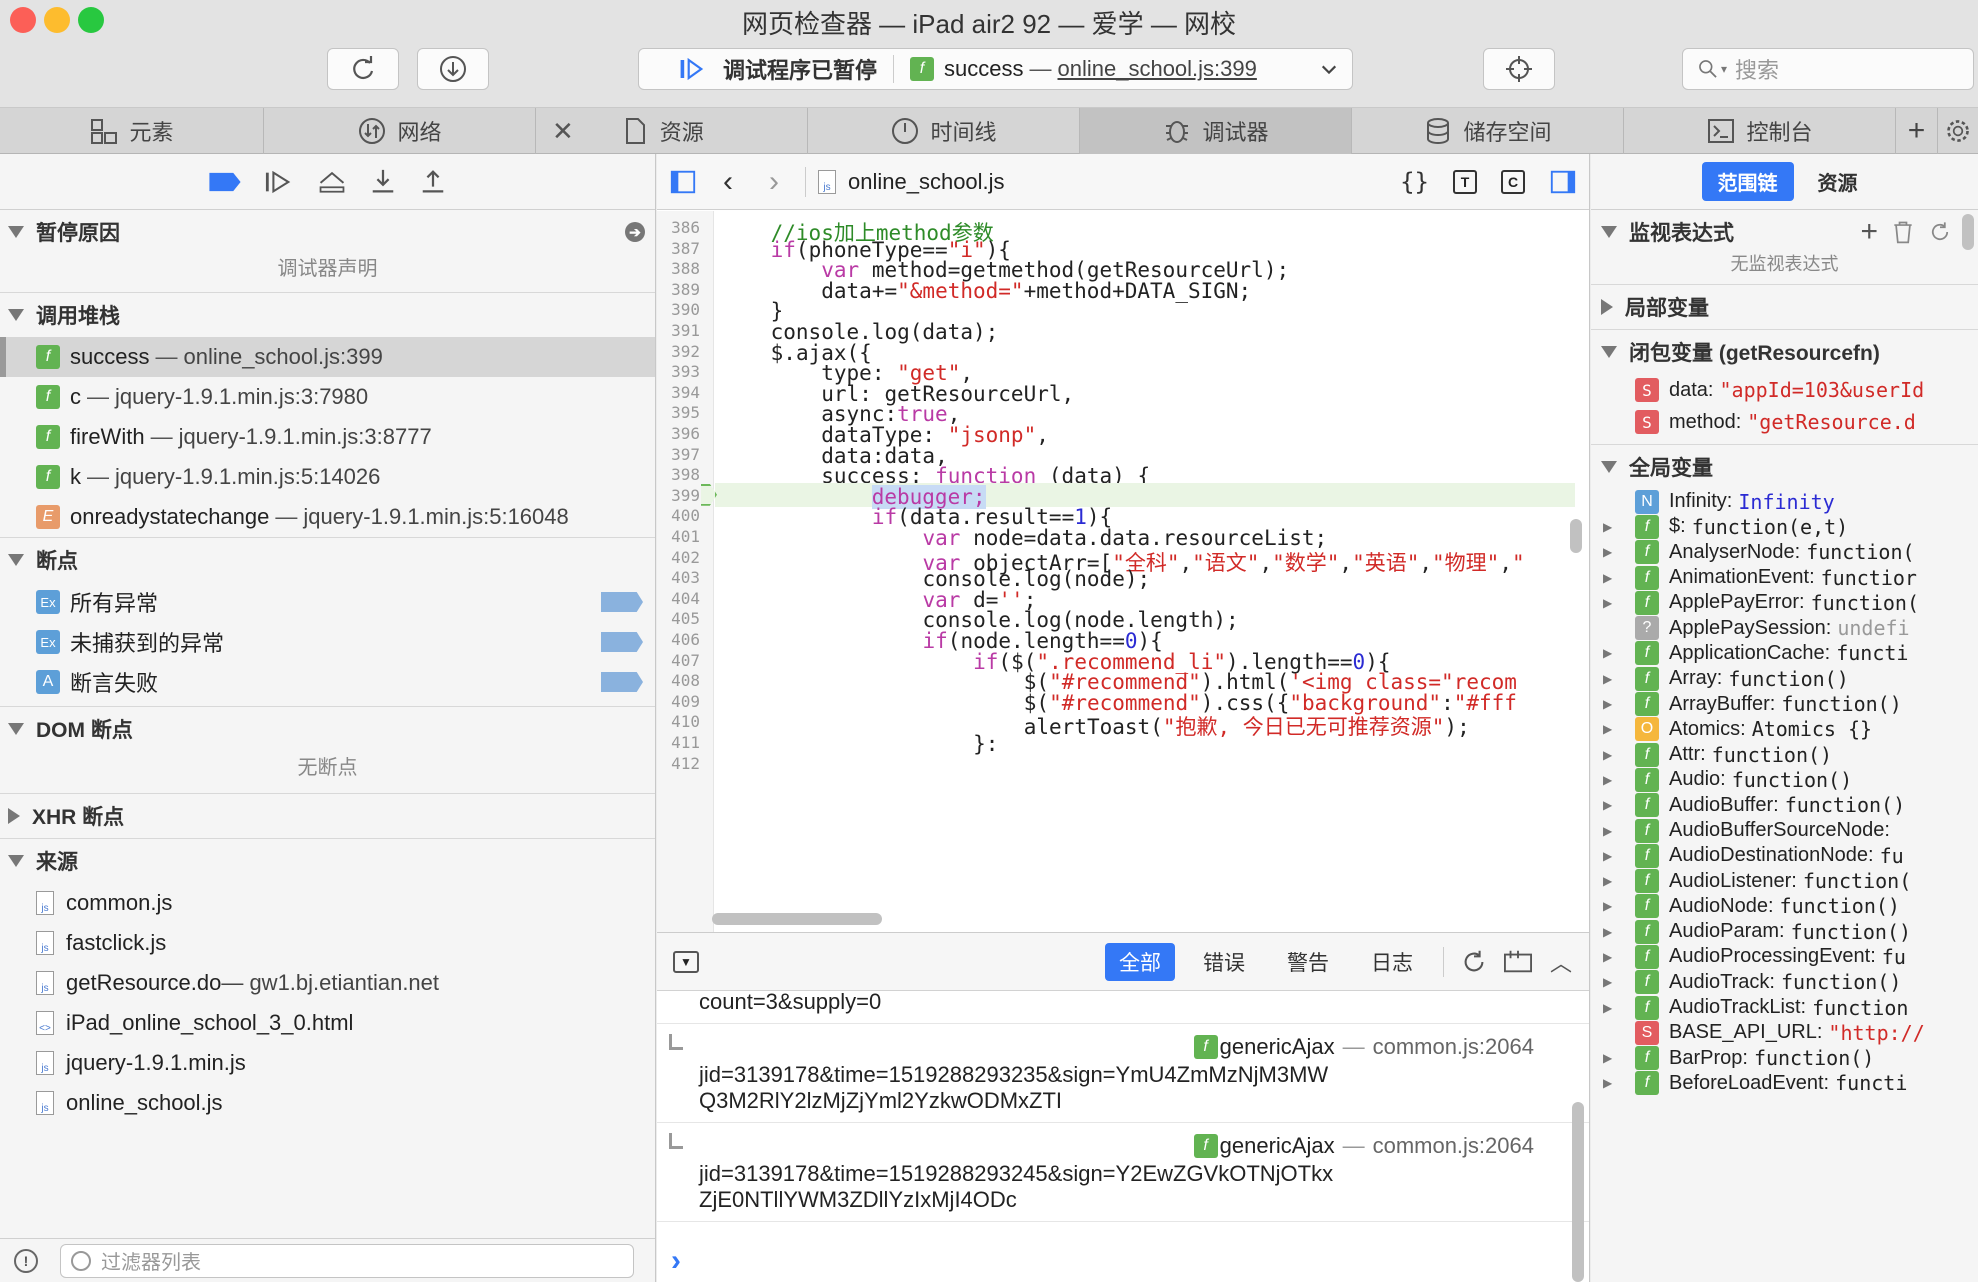  I want to click on console-scrollbar, so click(1578, 1192).